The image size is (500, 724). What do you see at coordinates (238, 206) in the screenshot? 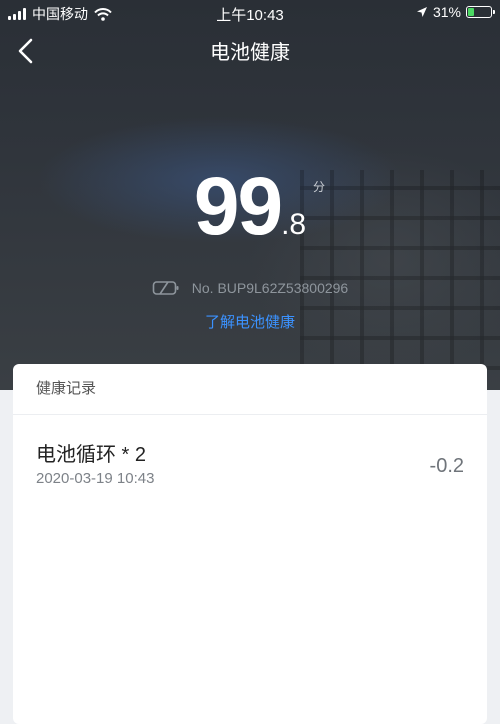
I see `score-integer: 99` at bounding box center [238, 206].